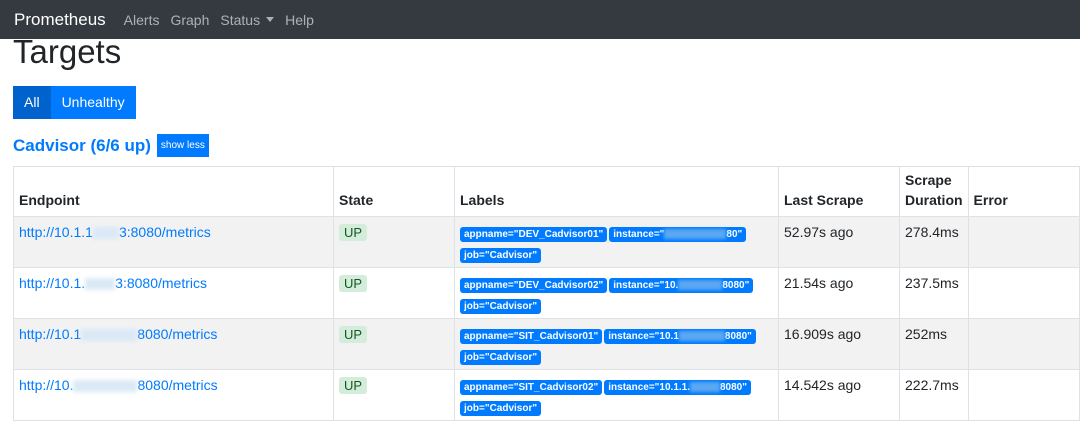  I want to click on label-appname: appname="DEV_Cadvisor01", so click(534, 234).